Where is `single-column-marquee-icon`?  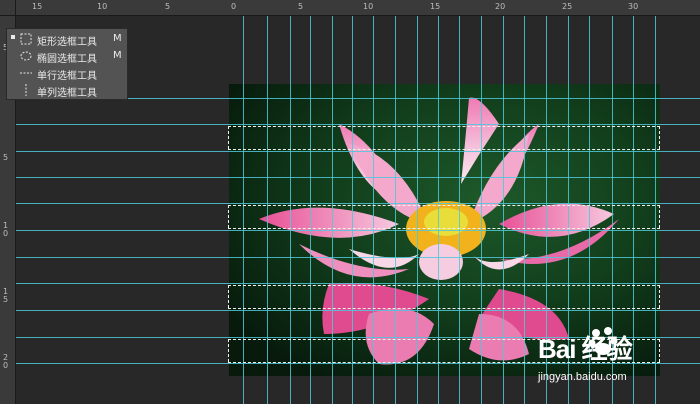
single-column-marquee-icon is located at coordinates (26, 90).